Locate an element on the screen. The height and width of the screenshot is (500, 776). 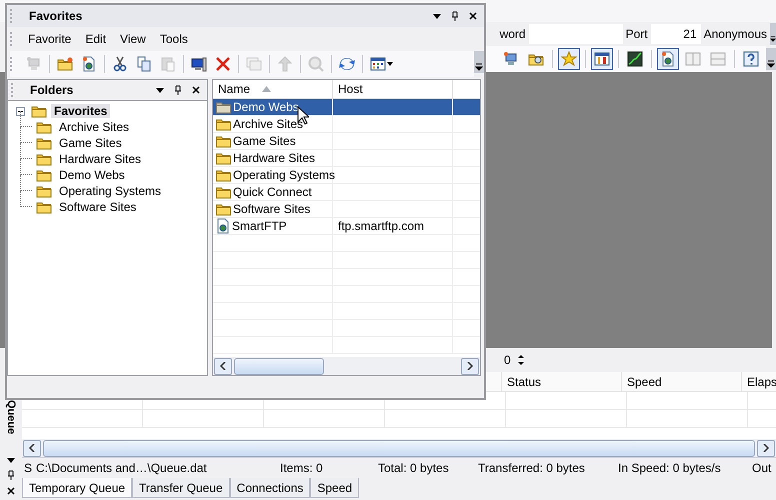
queue-tab: Speed is located at coordinates (335, 488).